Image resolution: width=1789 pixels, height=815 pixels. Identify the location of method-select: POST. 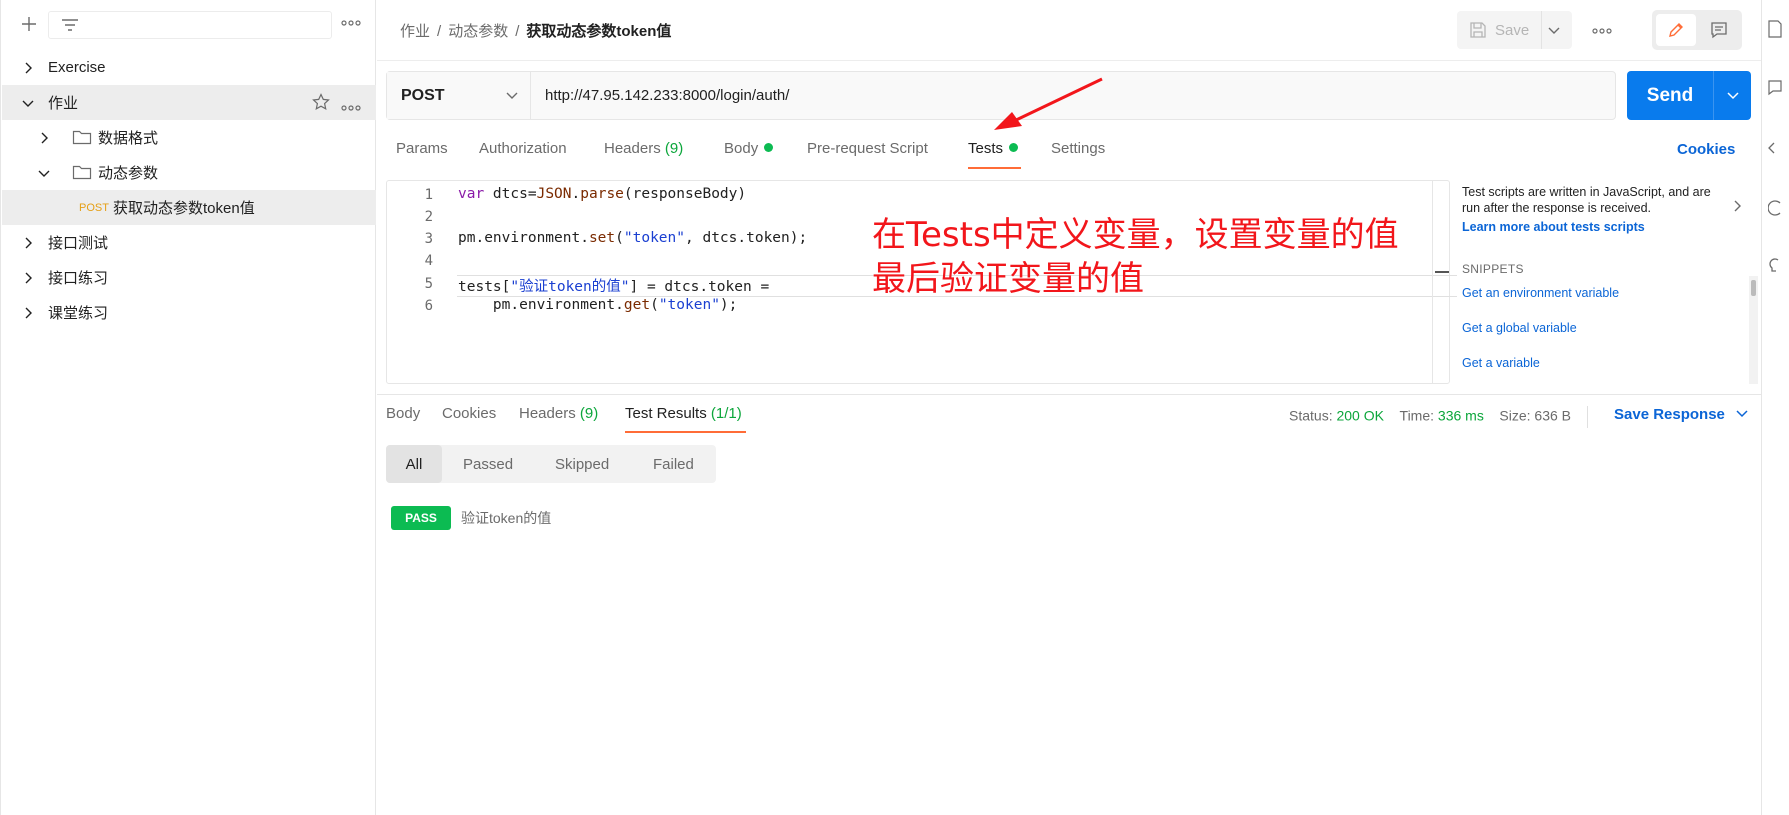
(459, 95).